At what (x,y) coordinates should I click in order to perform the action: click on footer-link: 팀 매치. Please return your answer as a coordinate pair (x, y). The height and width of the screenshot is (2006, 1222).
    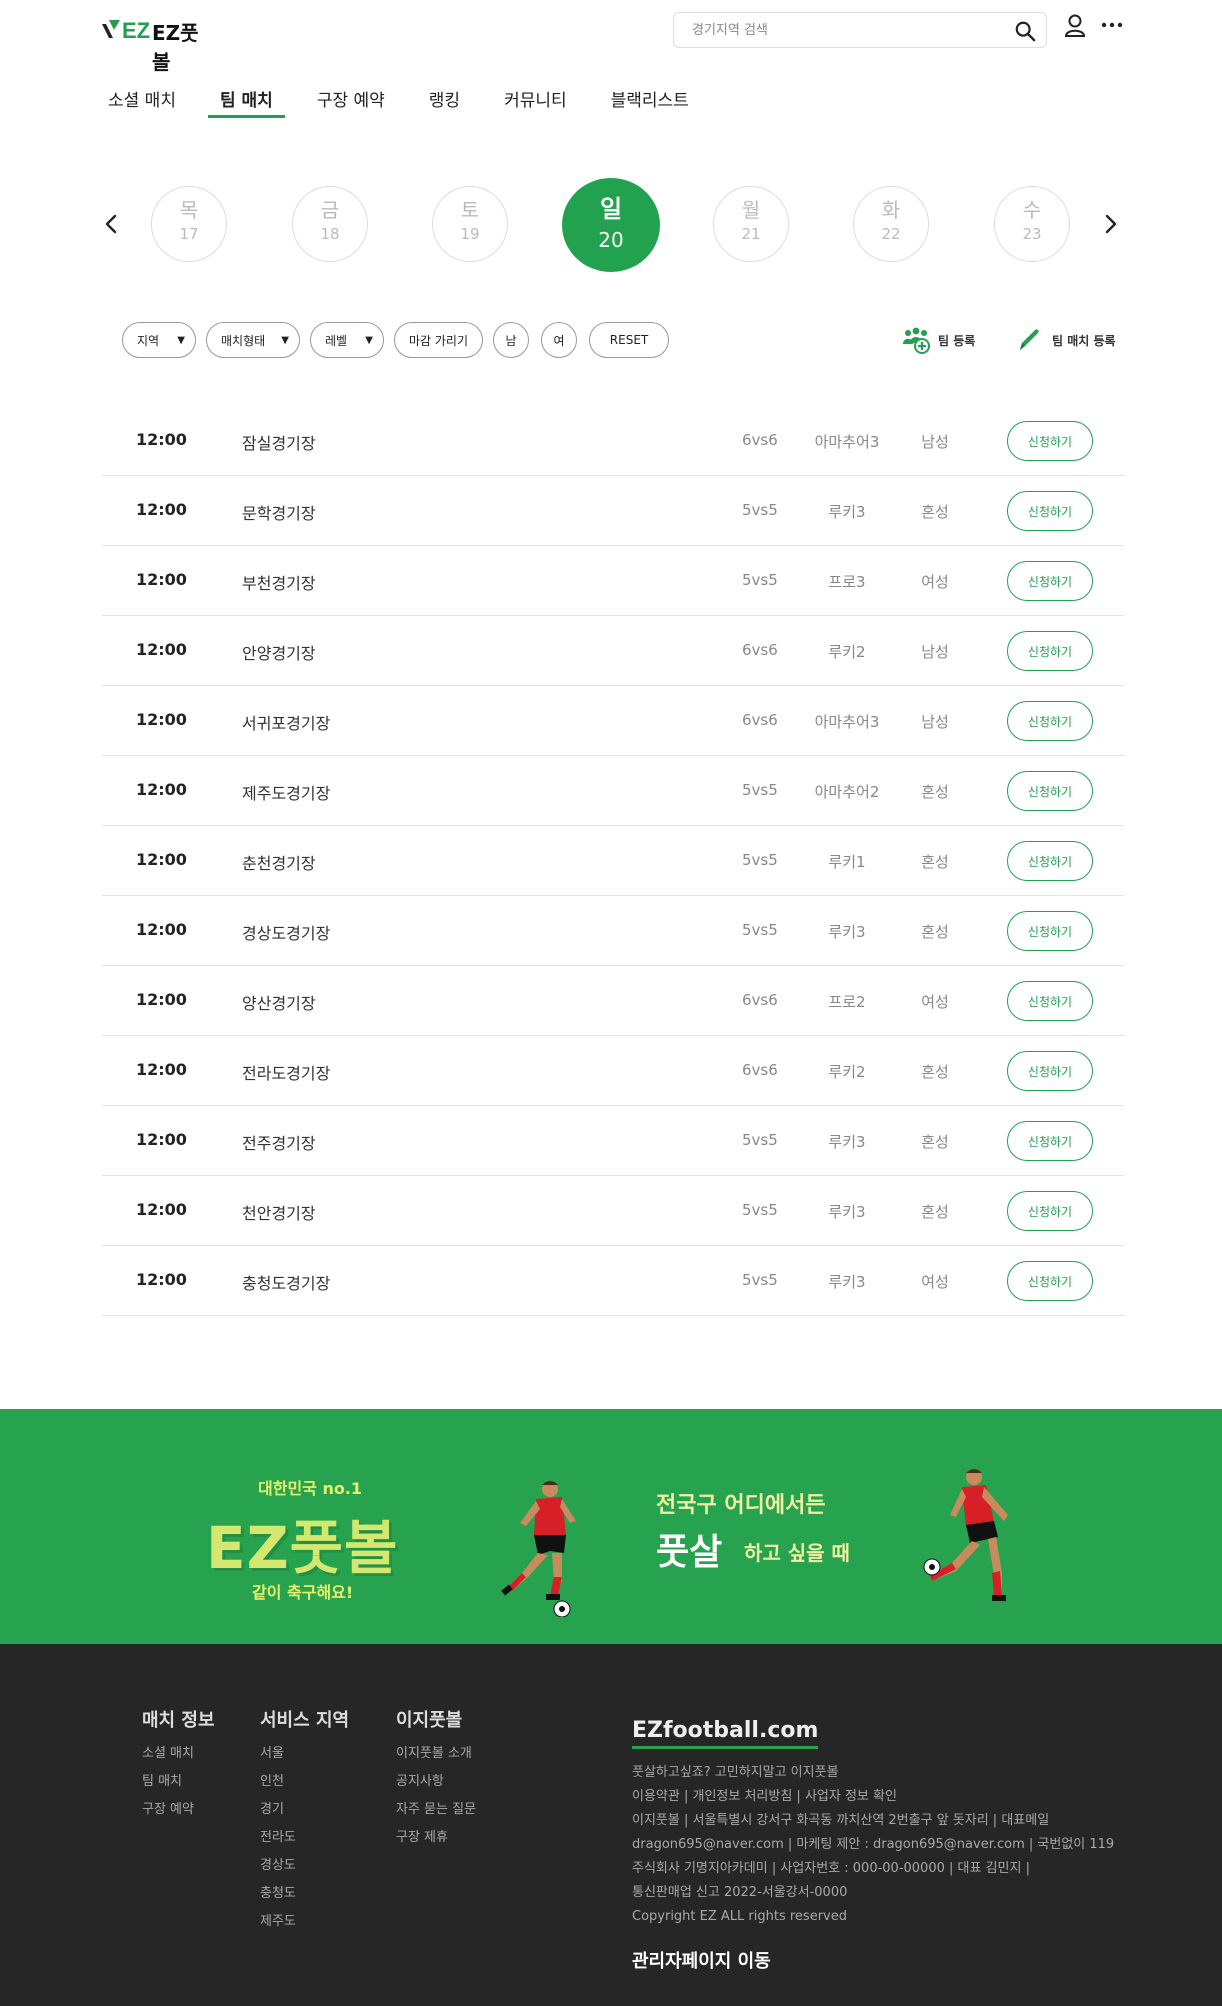
    Looking at the image, I should click on (178, 1782).